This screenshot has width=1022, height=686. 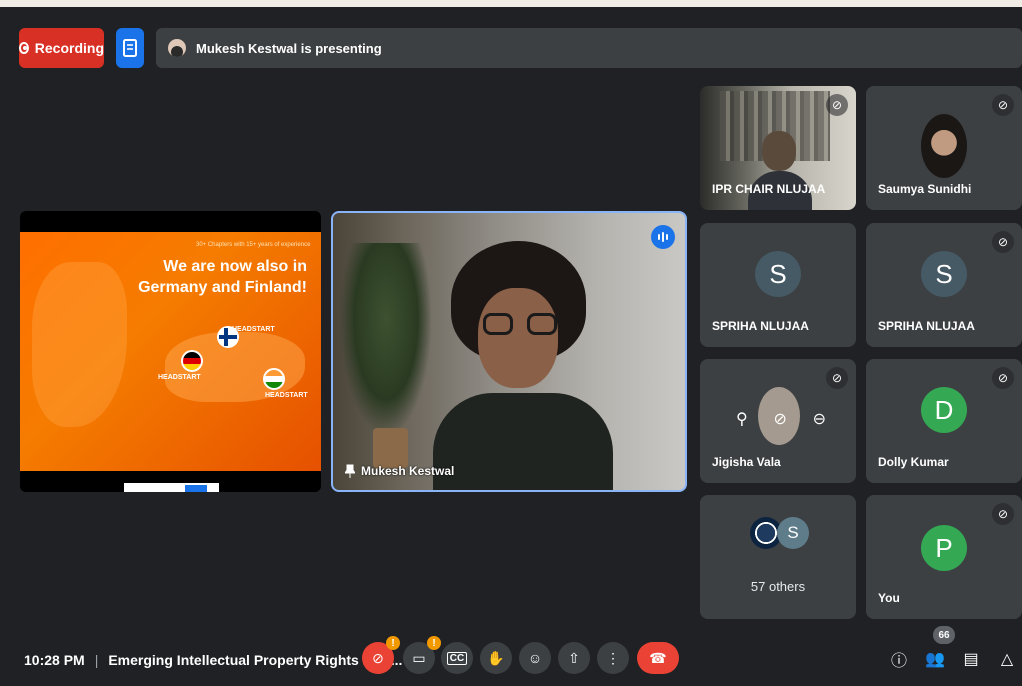 What do you see at coordinates (24, 48) in the screenshot?
I see `record-icon` at bounding box center [24, 48].